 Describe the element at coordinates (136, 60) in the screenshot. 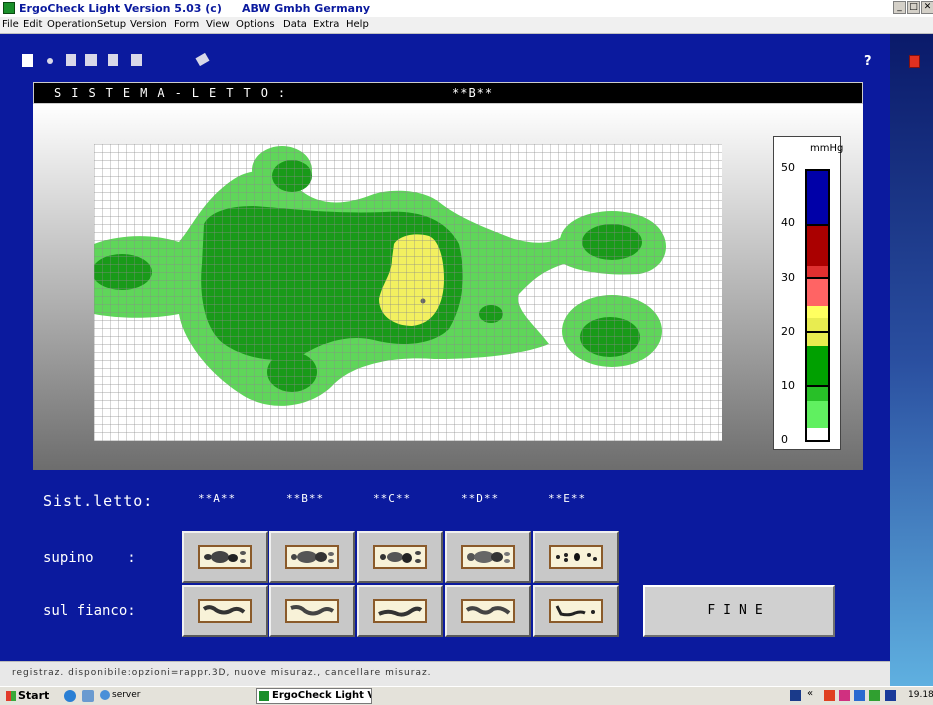

I see `save-icon` at that location.